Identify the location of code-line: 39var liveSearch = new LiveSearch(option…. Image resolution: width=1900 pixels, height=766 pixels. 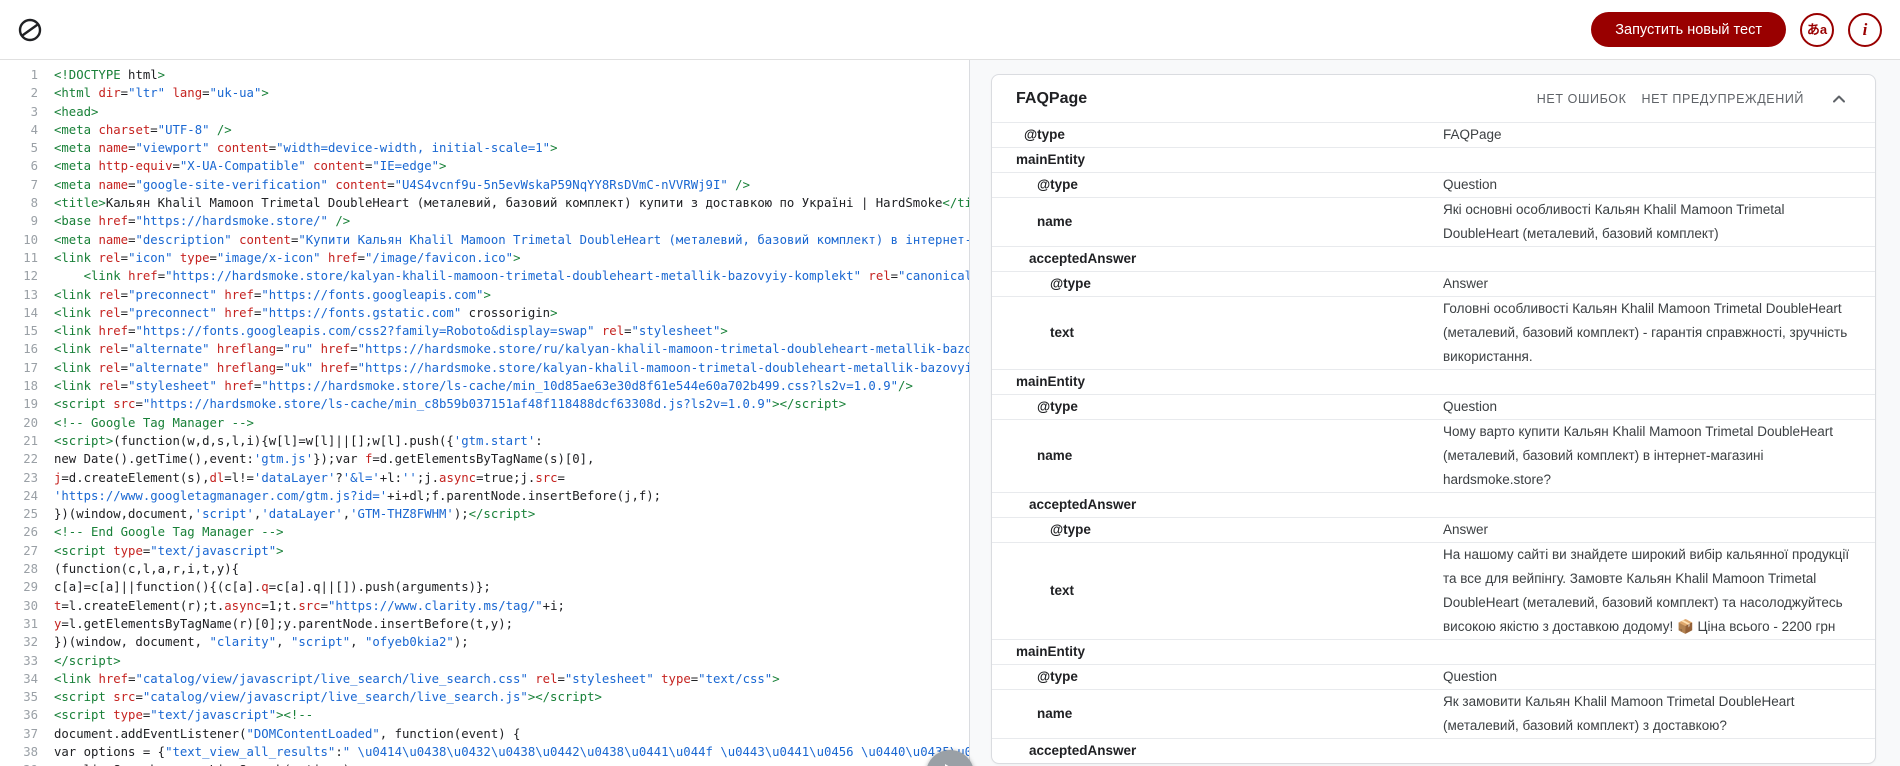
(484, 763).